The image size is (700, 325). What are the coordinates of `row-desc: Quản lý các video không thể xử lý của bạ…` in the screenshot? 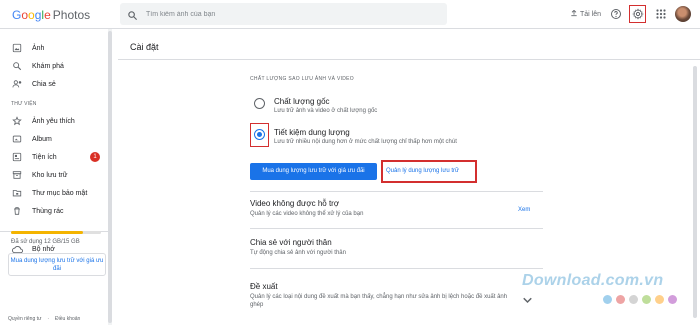 It's located at (307, 214).